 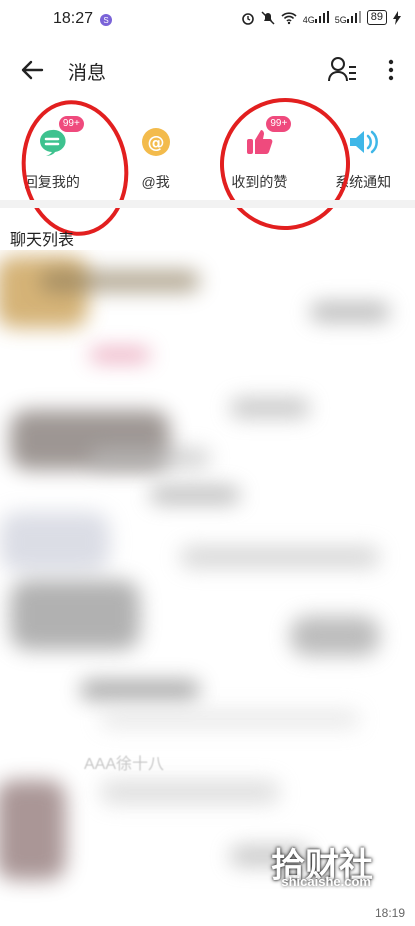 What do you see at coordinates (376, 17) in the screenshot?
I see `battery-level: 89` at bounding box center [376, 17].